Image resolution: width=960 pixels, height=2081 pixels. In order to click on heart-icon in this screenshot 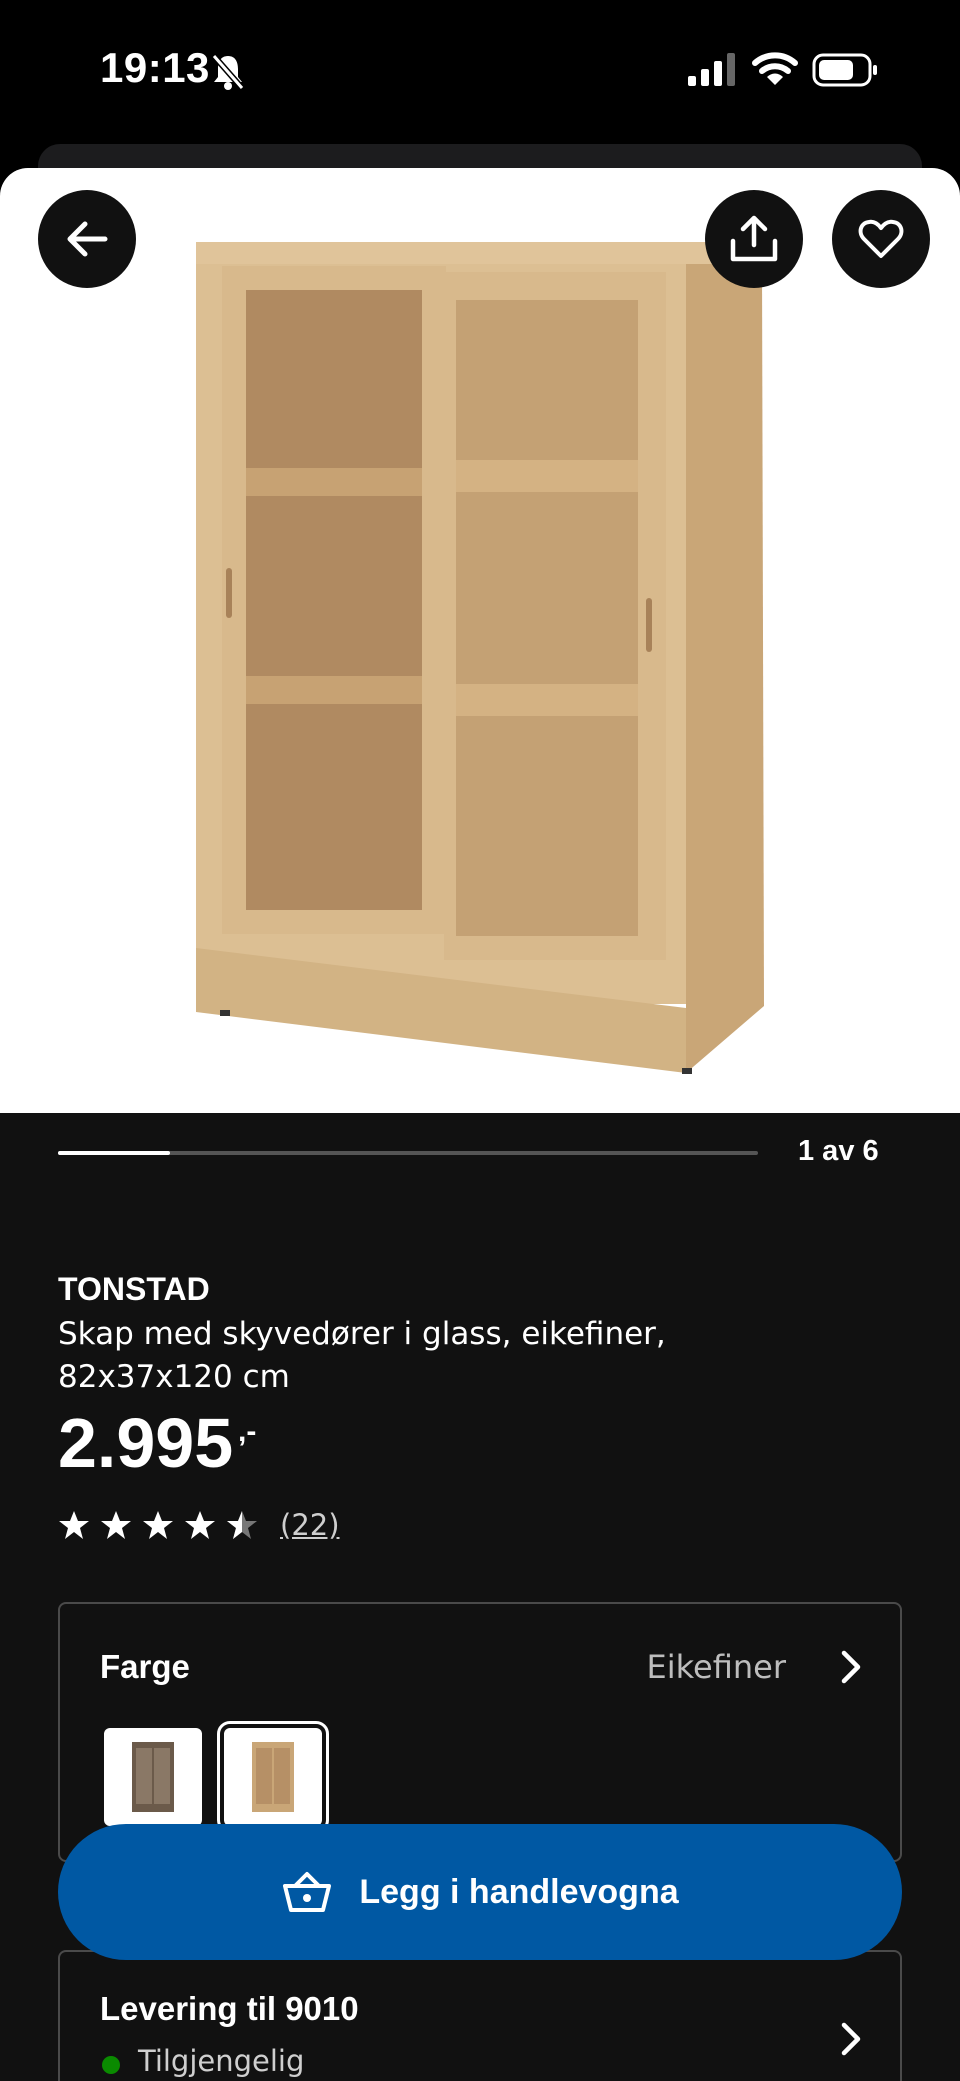, I will do `click(881, 238)`.